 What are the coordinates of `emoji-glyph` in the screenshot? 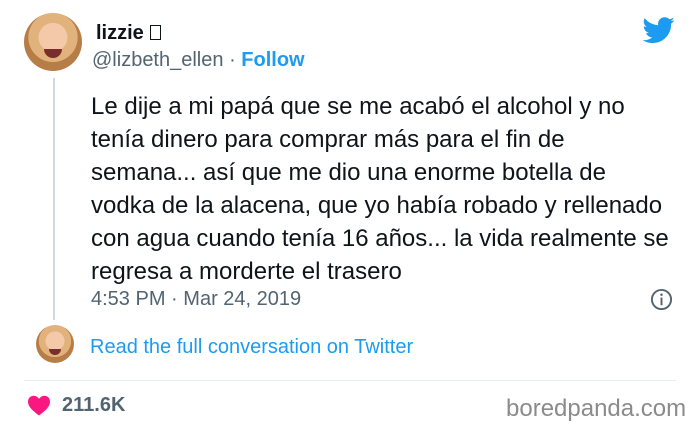 It's located at (155, 32).